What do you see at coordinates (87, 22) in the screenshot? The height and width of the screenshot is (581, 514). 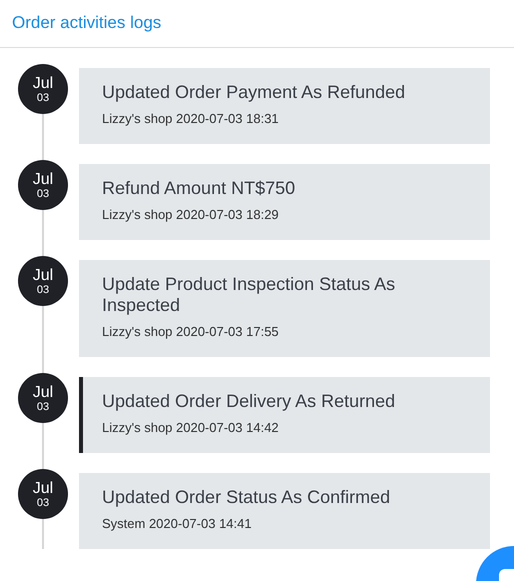 I see `section-title-link: Order activities logs` at bounding box center [87, 22].